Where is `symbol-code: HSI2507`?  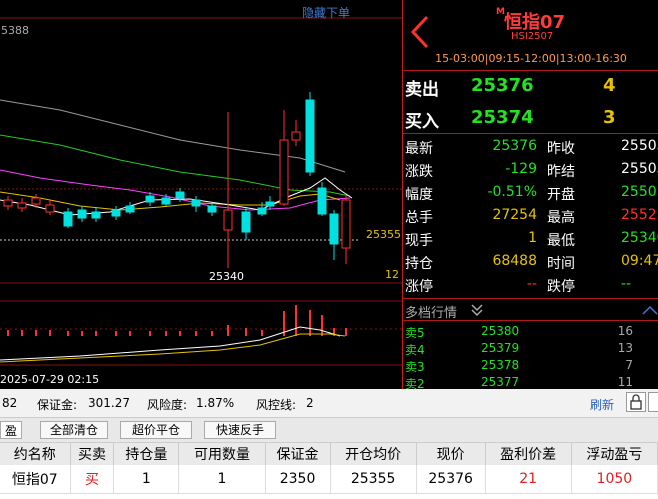 symbol-code: HSI2507 is located at coordinates (532, 36).